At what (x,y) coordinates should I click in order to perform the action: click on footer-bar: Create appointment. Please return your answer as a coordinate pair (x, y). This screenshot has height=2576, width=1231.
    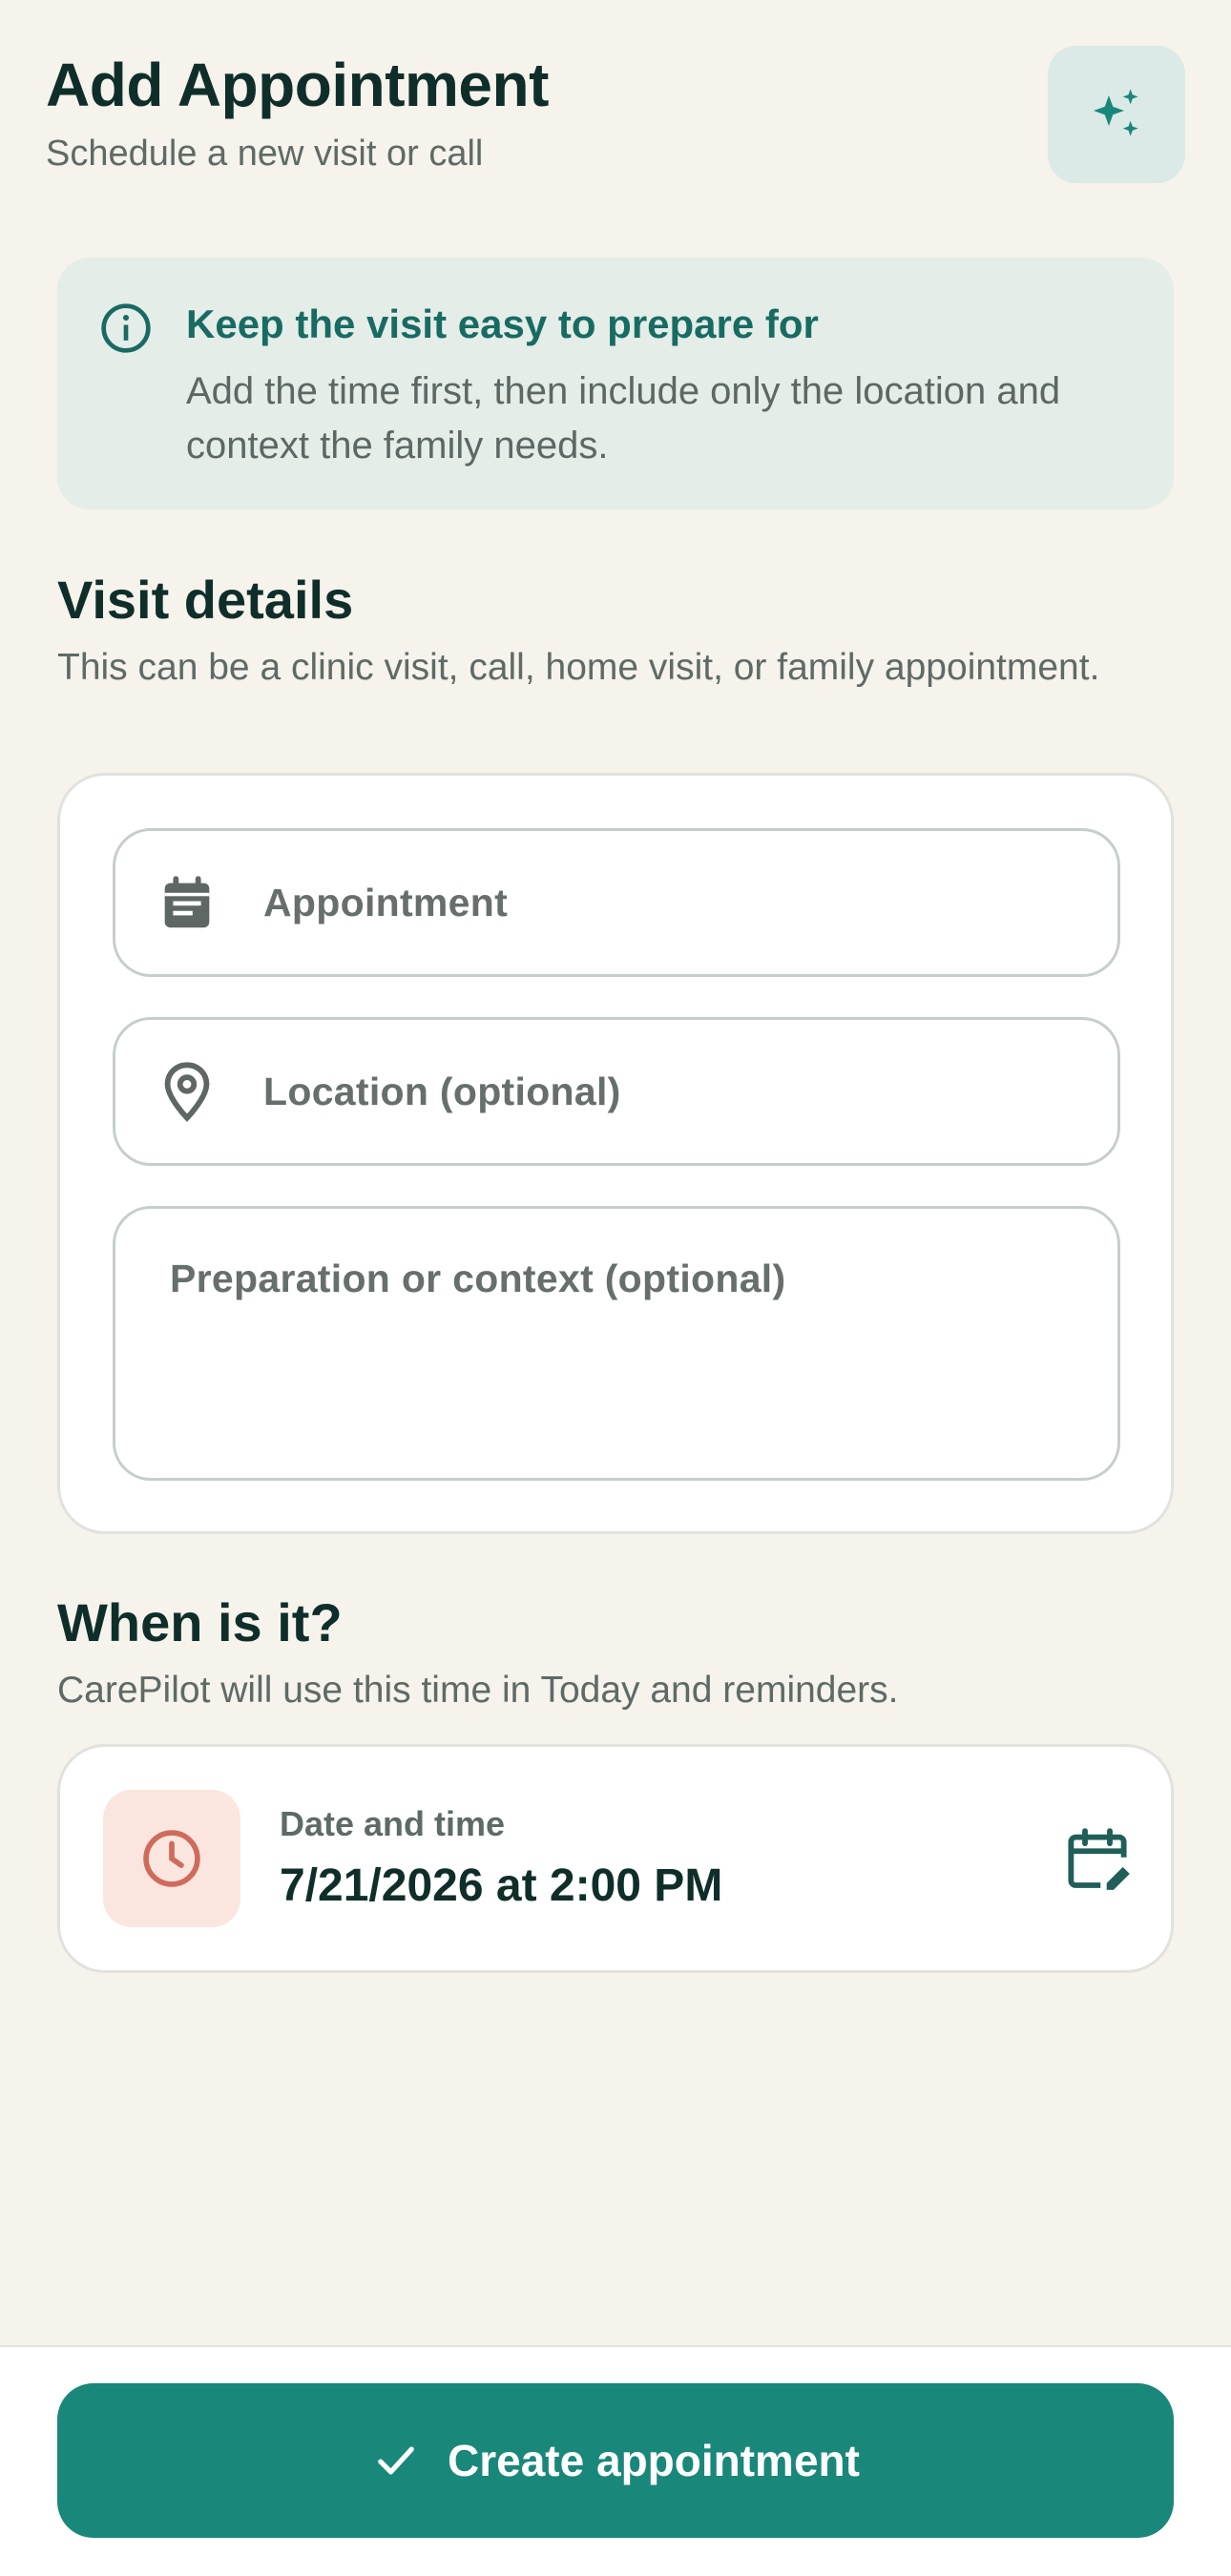
    Looking at the image, I should click on (615, 2460).